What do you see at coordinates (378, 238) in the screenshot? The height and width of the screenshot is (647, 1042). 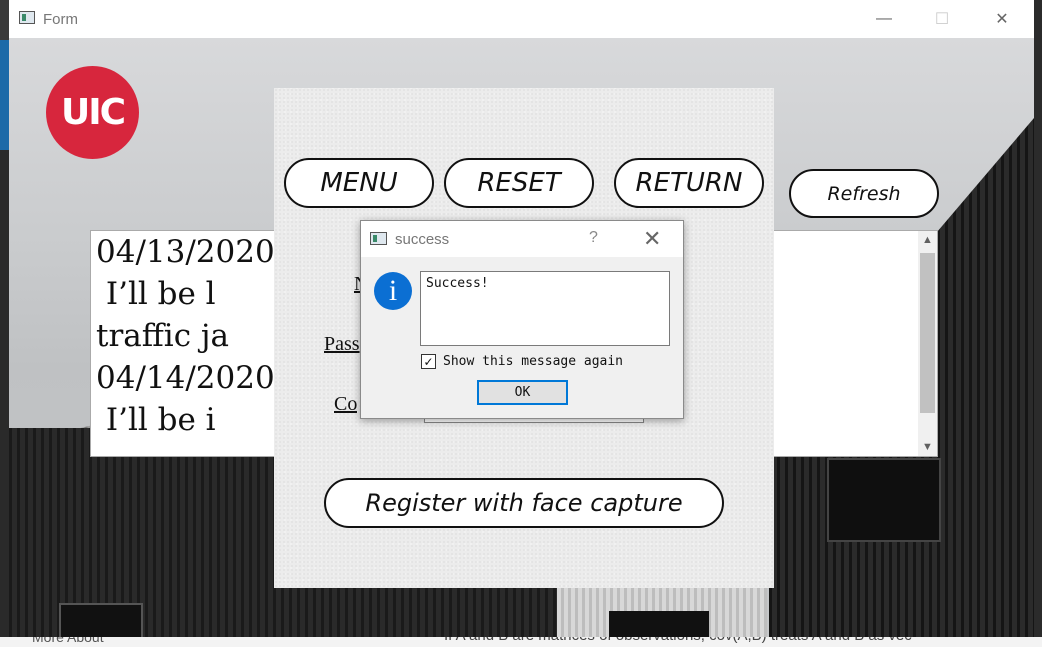 I see `dialog-app-icon` at bounding box center [378, 238].